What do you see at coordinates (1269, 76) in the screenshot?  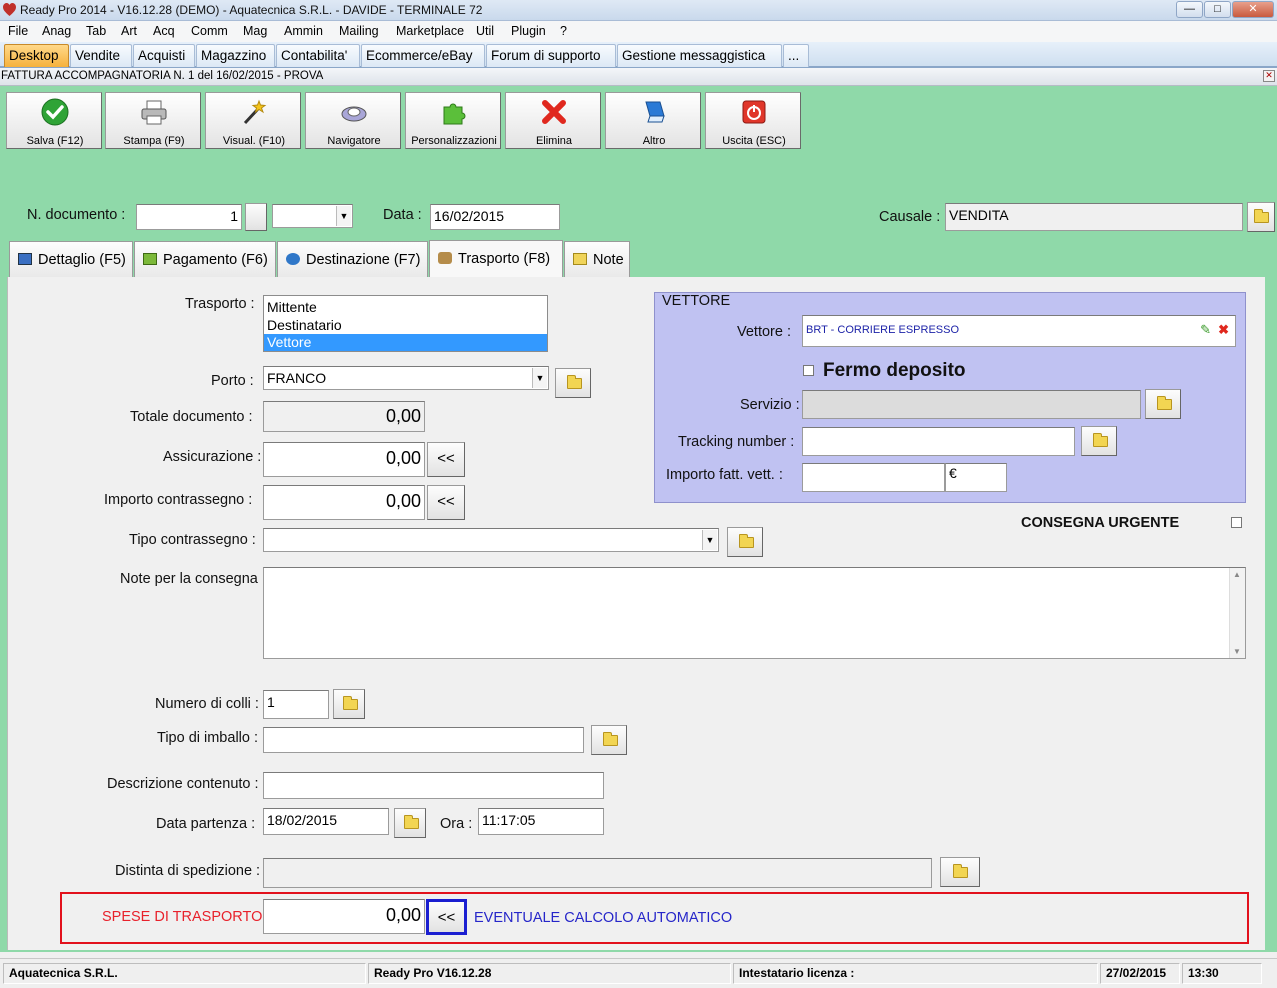 I see `form-close-icon: ✕` at bounding box center [1269, 76].